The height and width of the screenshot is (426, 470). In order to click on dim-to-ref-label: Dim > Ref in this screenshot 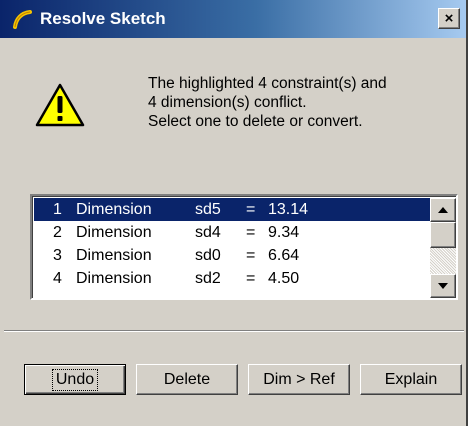, I will do `click(299, 379)`.